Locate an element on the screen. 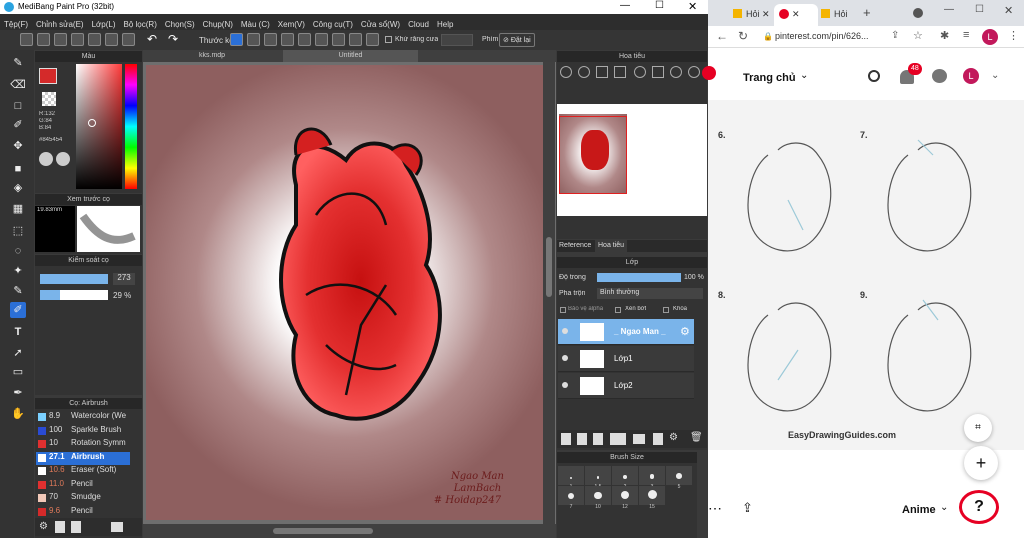 Image resolution: width=1024 pixels, height=538 pixels. hand-tool-icon: ✋ is located at coordinates (18, 414).